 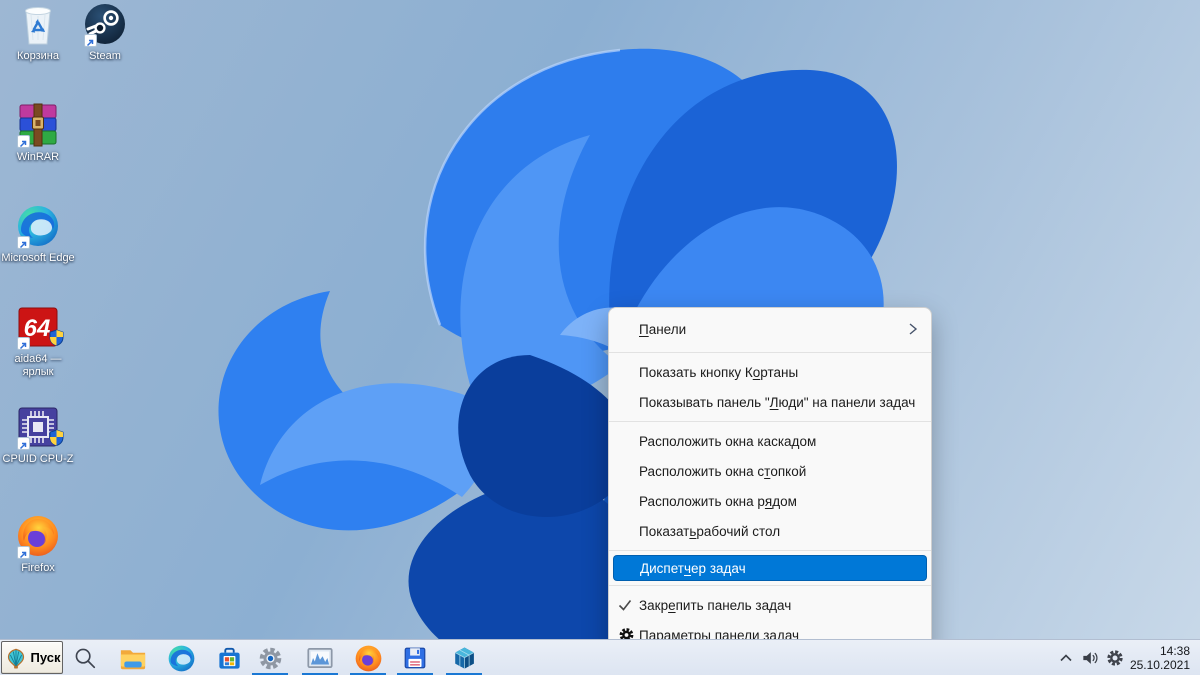 What do you see at coordinates (770, 372) in the screenshot?
I see `menu-item-show-cortana-button: Показать кнопку Ко ртаны` at bounding box center [770, 372].